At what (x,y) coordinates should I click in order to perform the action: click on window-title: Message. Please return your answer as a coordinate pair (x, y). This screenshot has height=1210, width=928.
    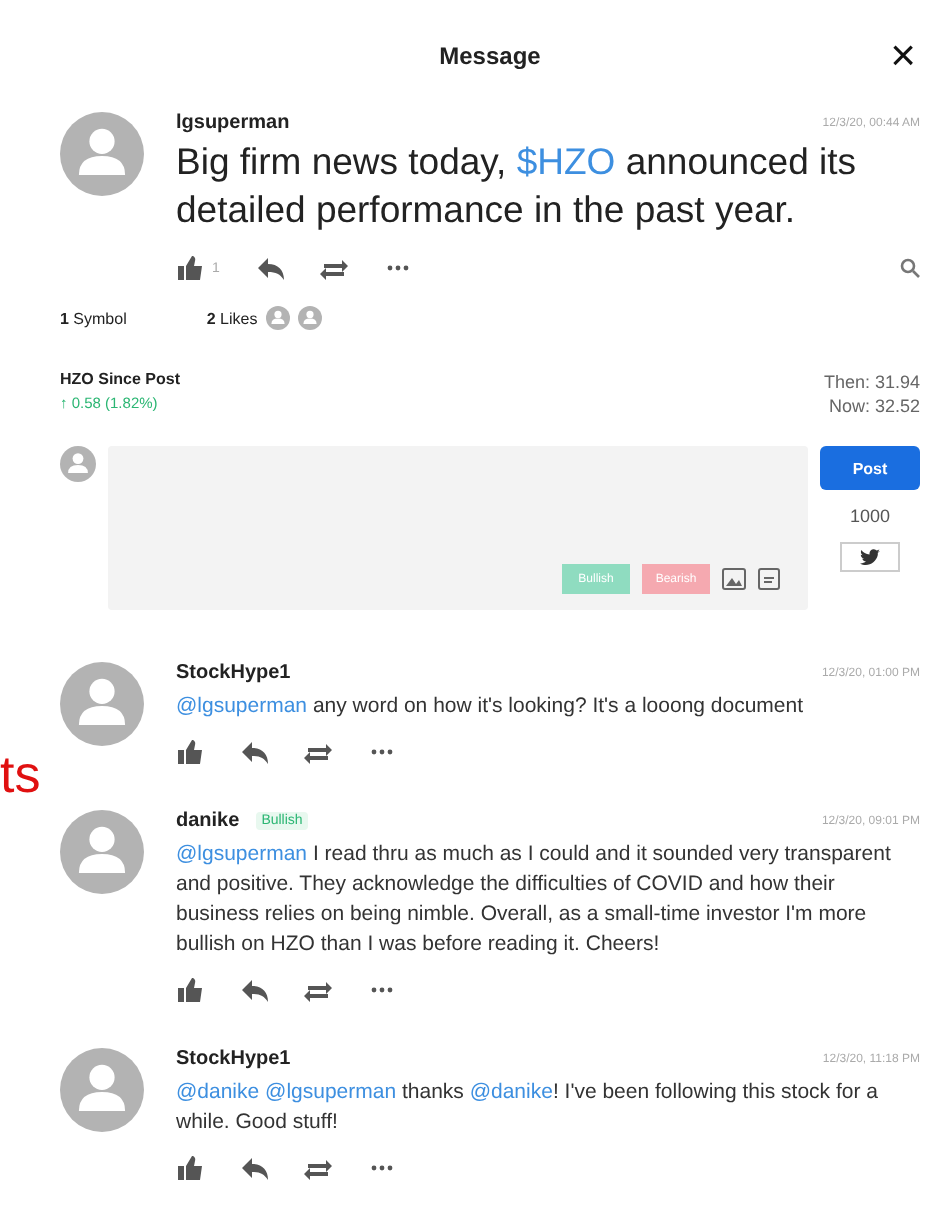
    Looking at the image, I should click on (490, 56).